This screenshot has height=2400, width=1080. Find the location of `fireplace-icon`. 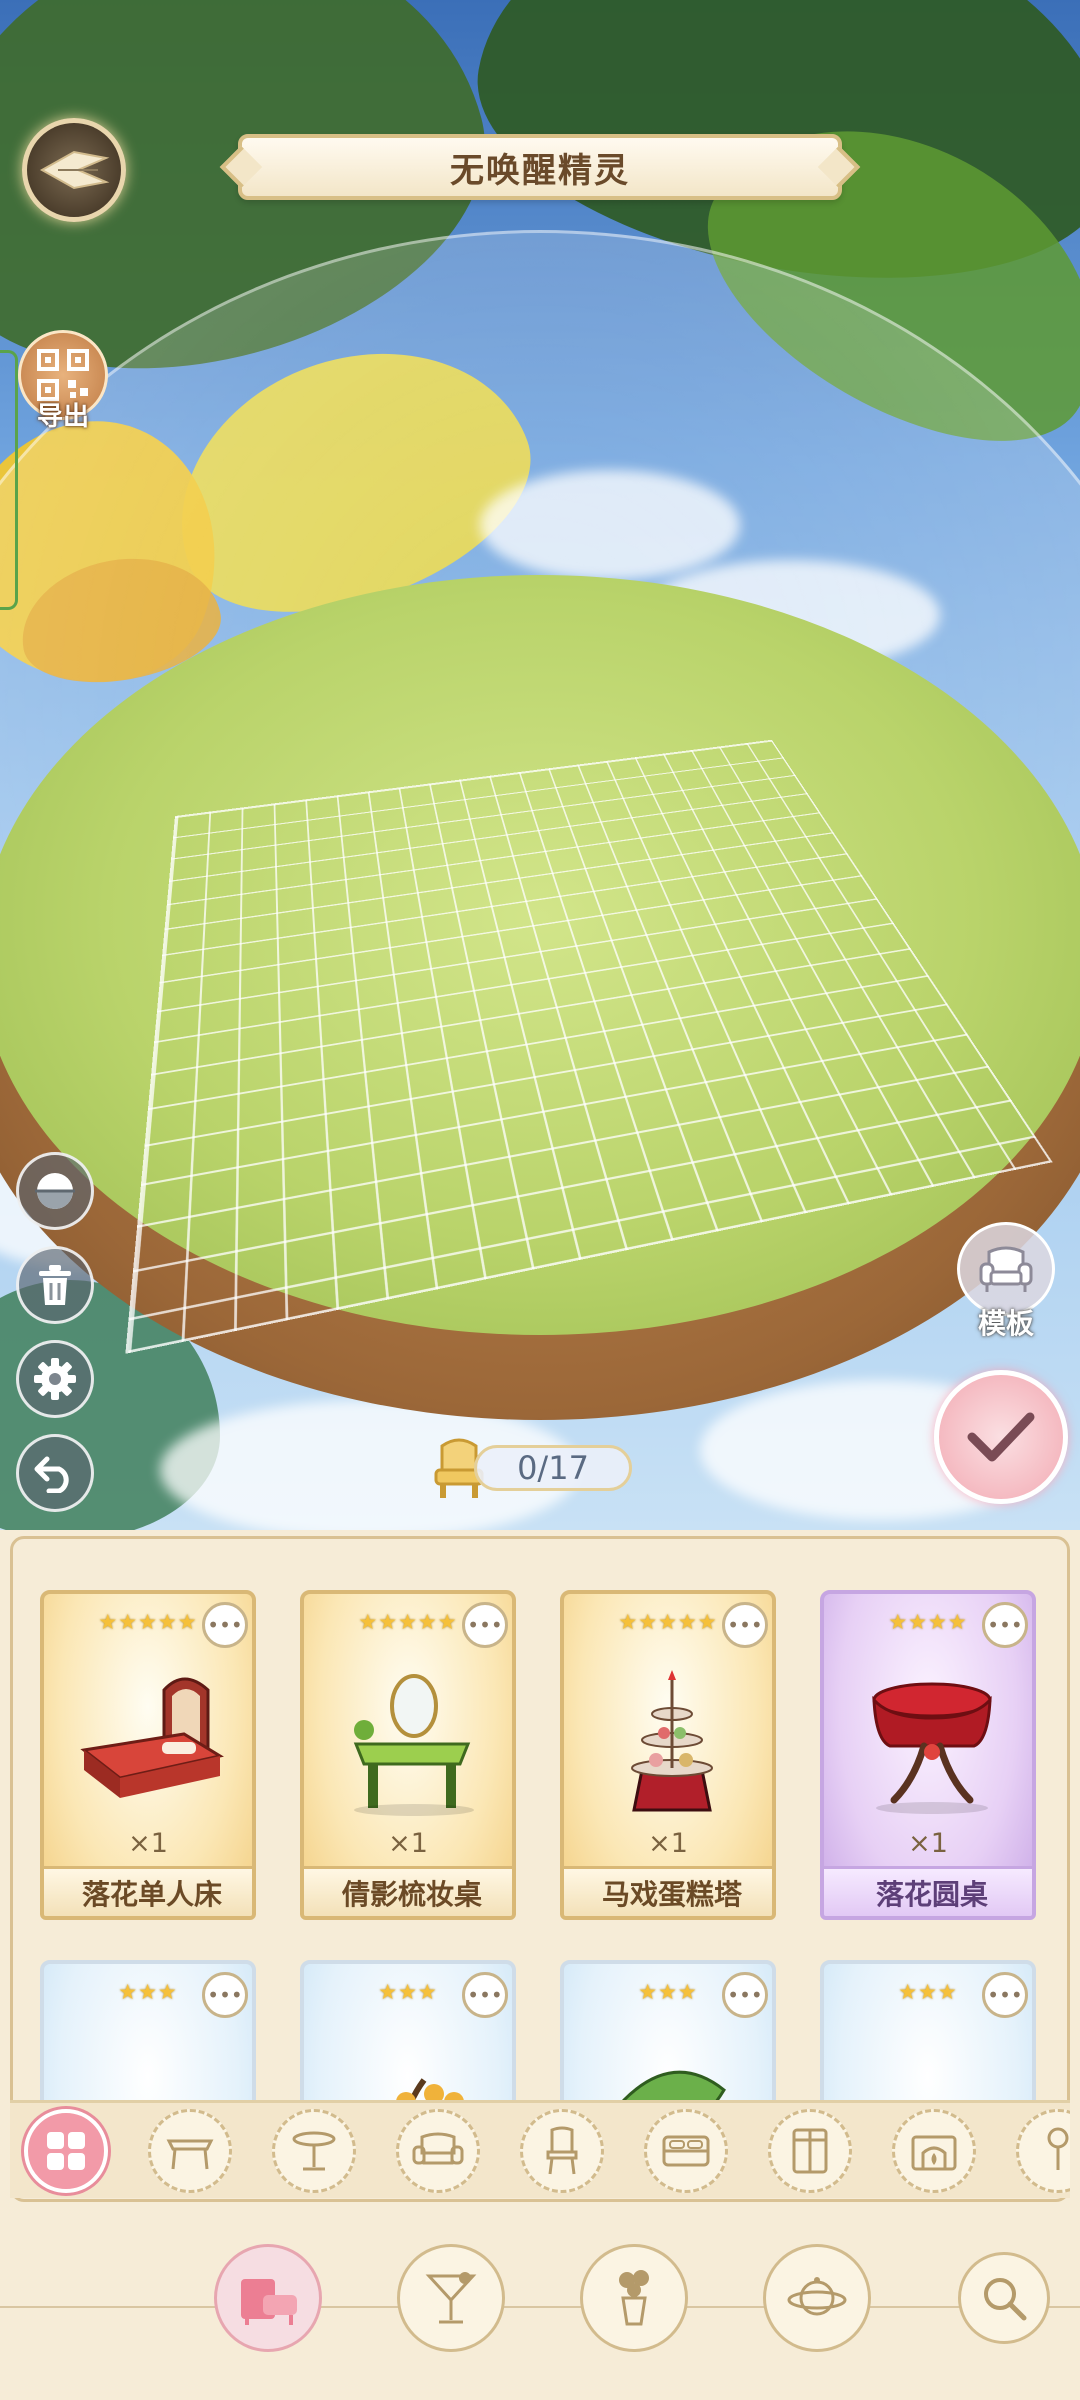

fireplace-icon is located at coordinates (934, 2152).